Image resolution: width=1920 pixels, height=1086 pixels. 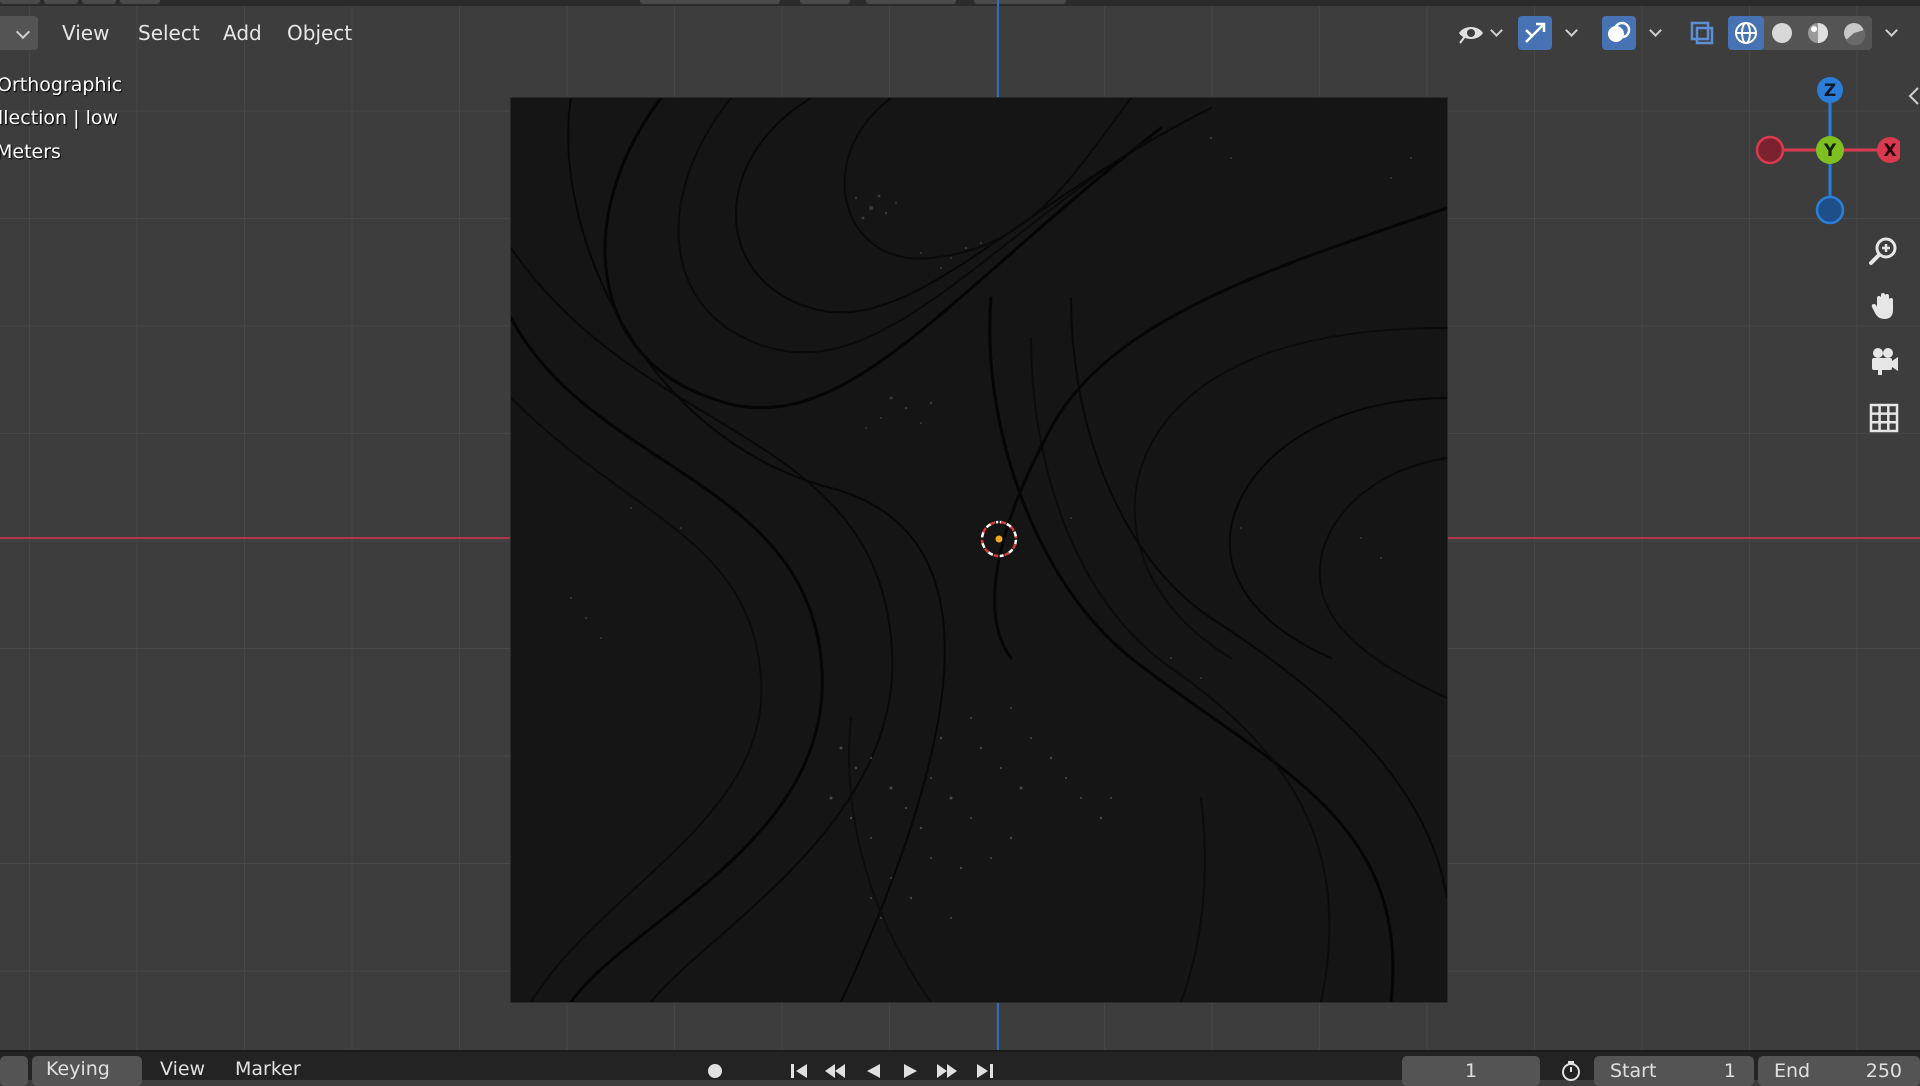 I want to click on auto-keying-button, so click(x=715, y=1071).